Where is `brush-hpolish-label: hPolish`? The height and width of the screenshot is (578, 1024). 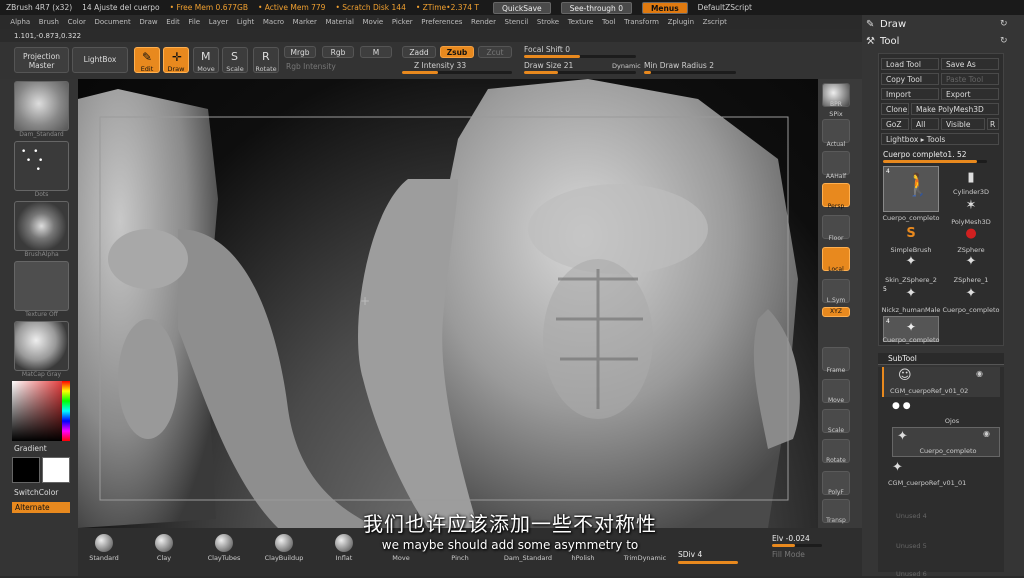 brush-hpolish-label: hPolish is located at coordinates (583, 558).